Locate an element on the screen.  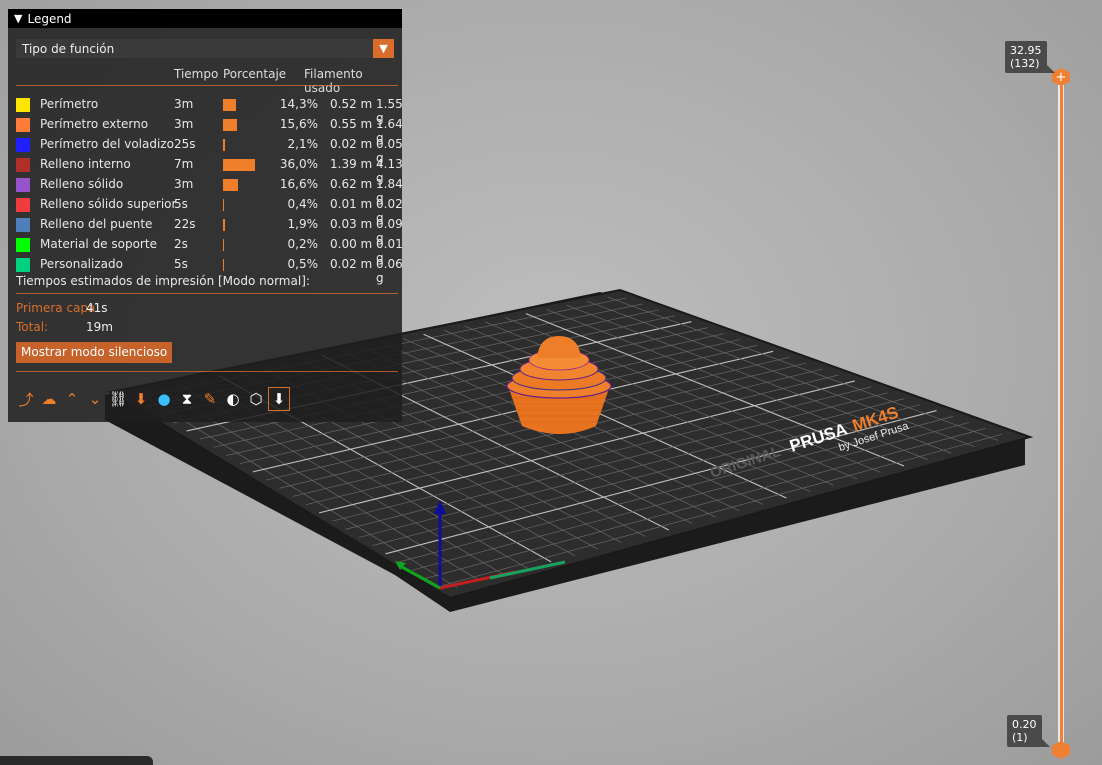
feature-length: 0.62 m is located at coordinates (351, 184).